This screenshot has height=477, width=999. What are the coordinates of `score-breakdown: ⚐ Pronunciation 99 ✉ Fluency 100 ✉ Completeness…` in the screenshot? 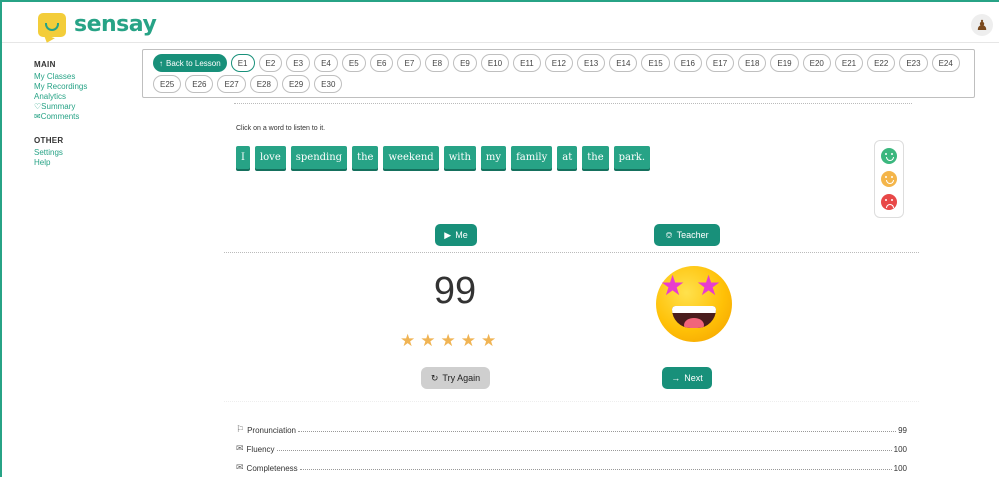 It's located at (571, 447).